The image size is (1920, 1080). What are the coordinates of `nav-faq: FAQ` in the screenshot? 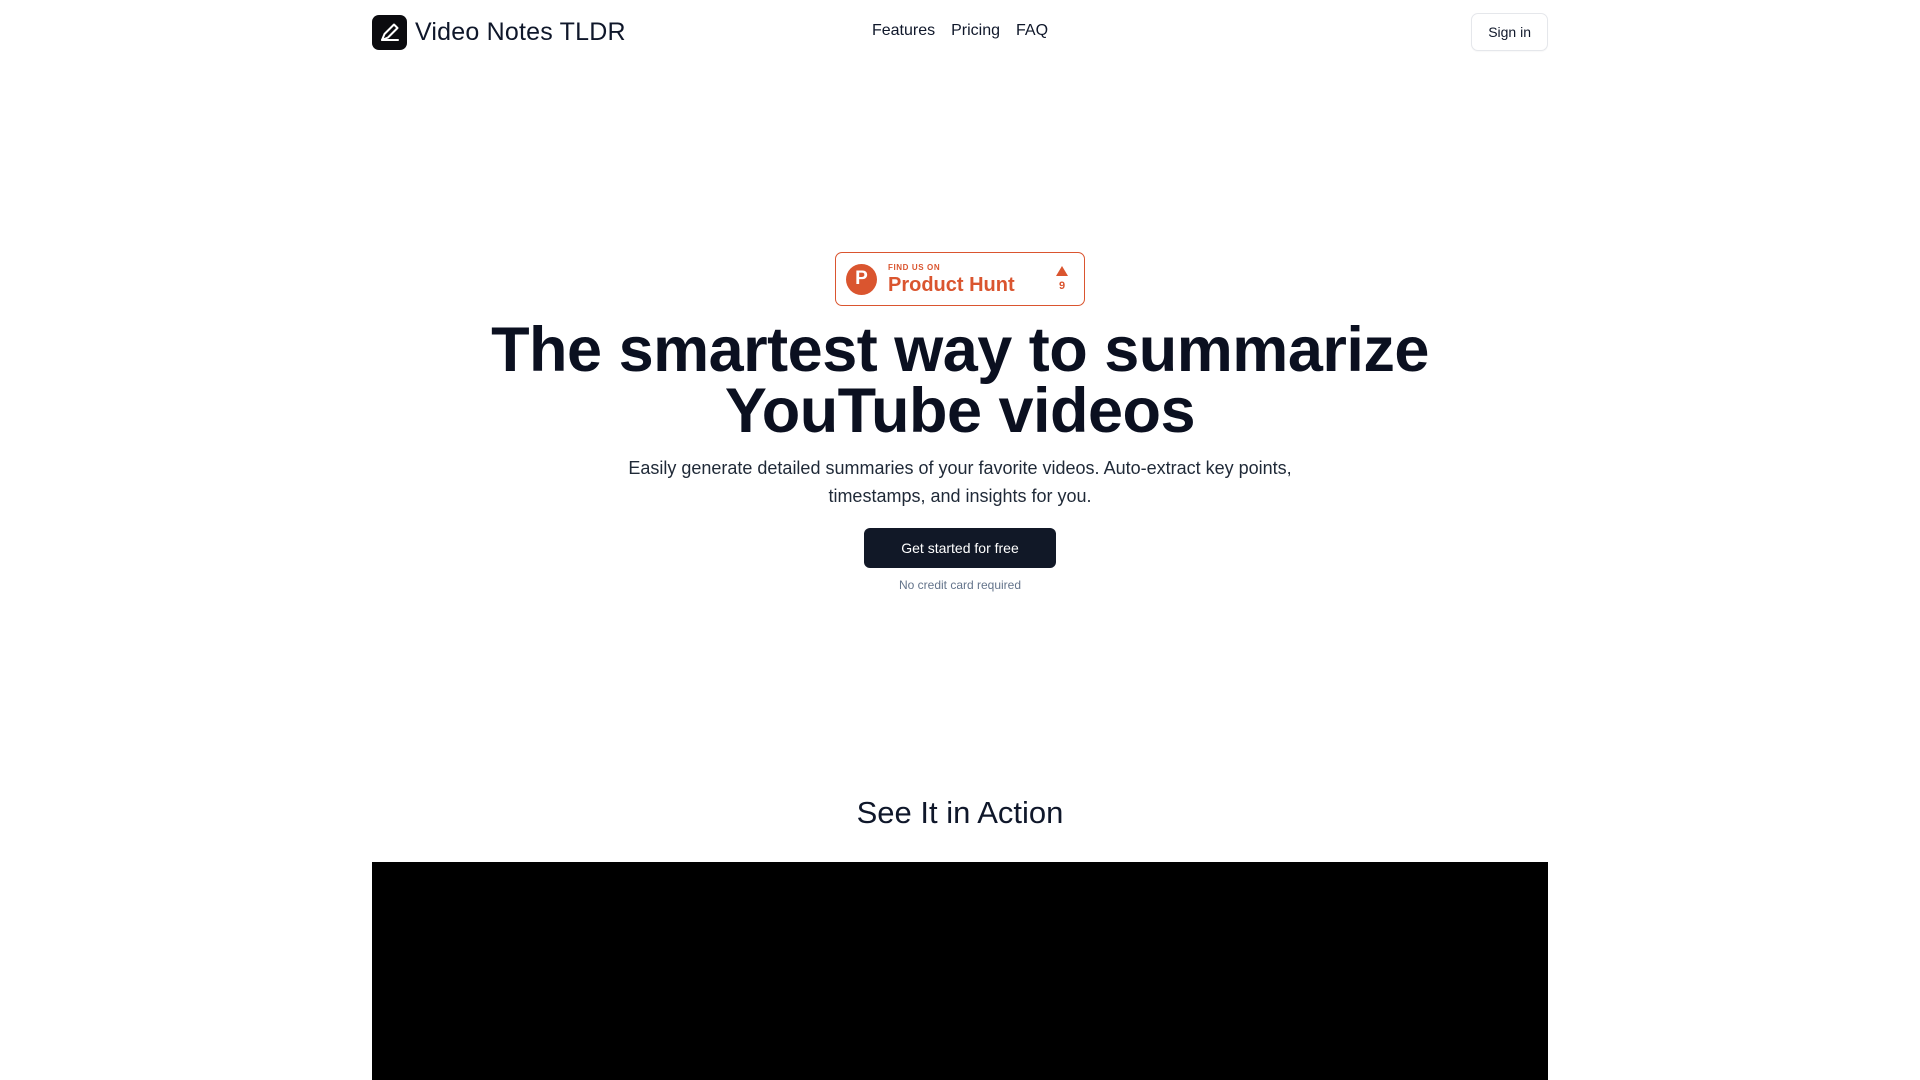 It's located at (1032, 31).